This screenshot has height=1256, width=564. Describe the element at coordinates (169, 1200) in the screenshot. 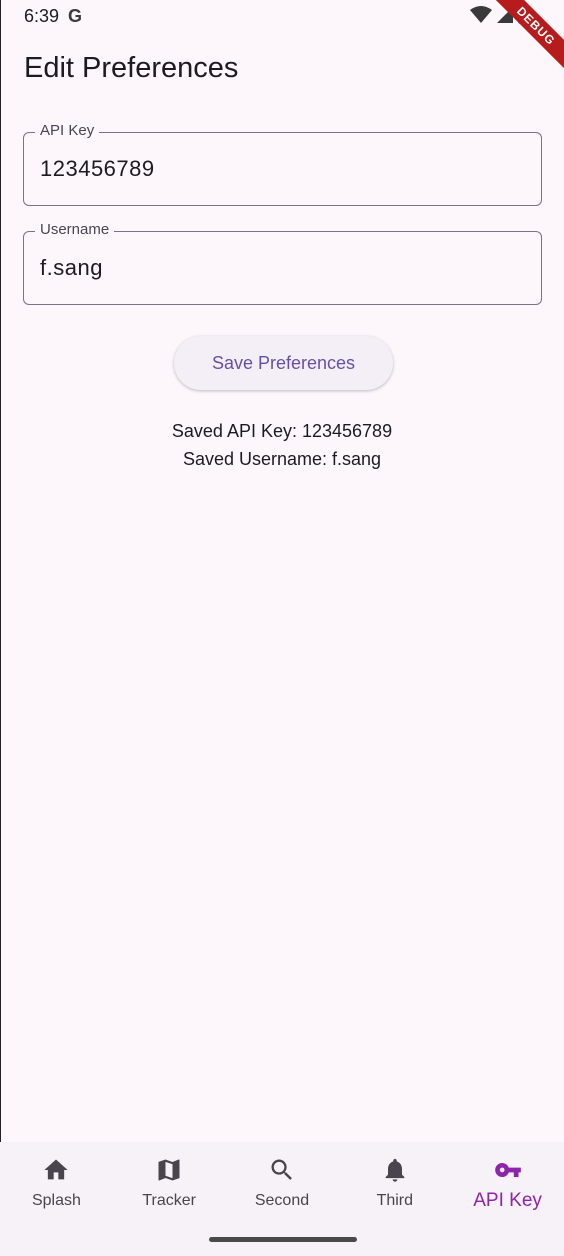

I see `nav-label-tracker: Tracker` at that location.